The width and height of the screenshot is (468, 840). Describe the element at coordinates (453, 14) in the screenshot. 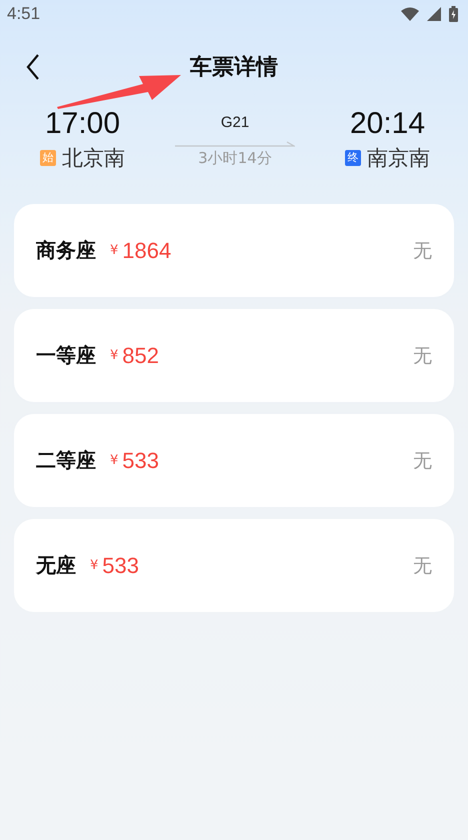

I see `battery-icon` at that location.